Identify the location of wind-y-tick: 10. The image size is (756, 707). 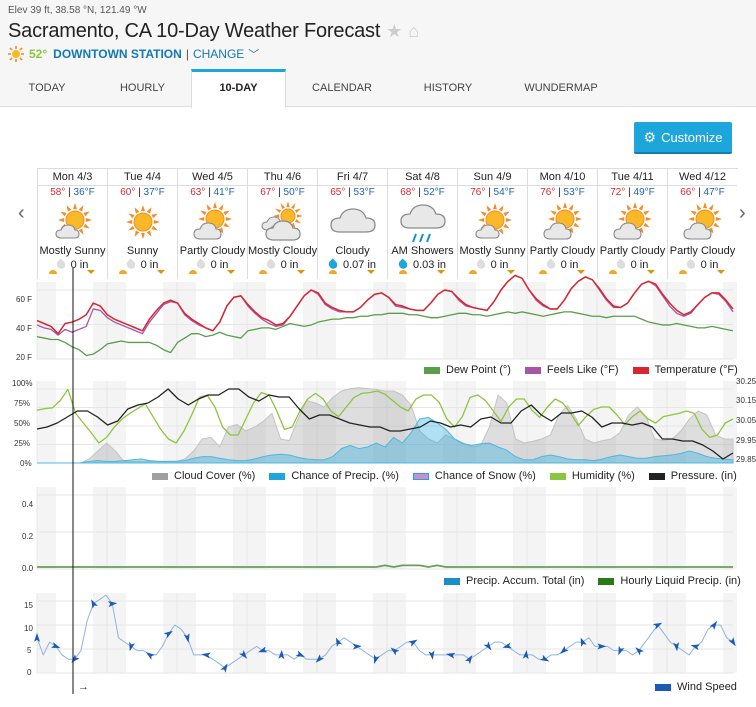
(28, 628).